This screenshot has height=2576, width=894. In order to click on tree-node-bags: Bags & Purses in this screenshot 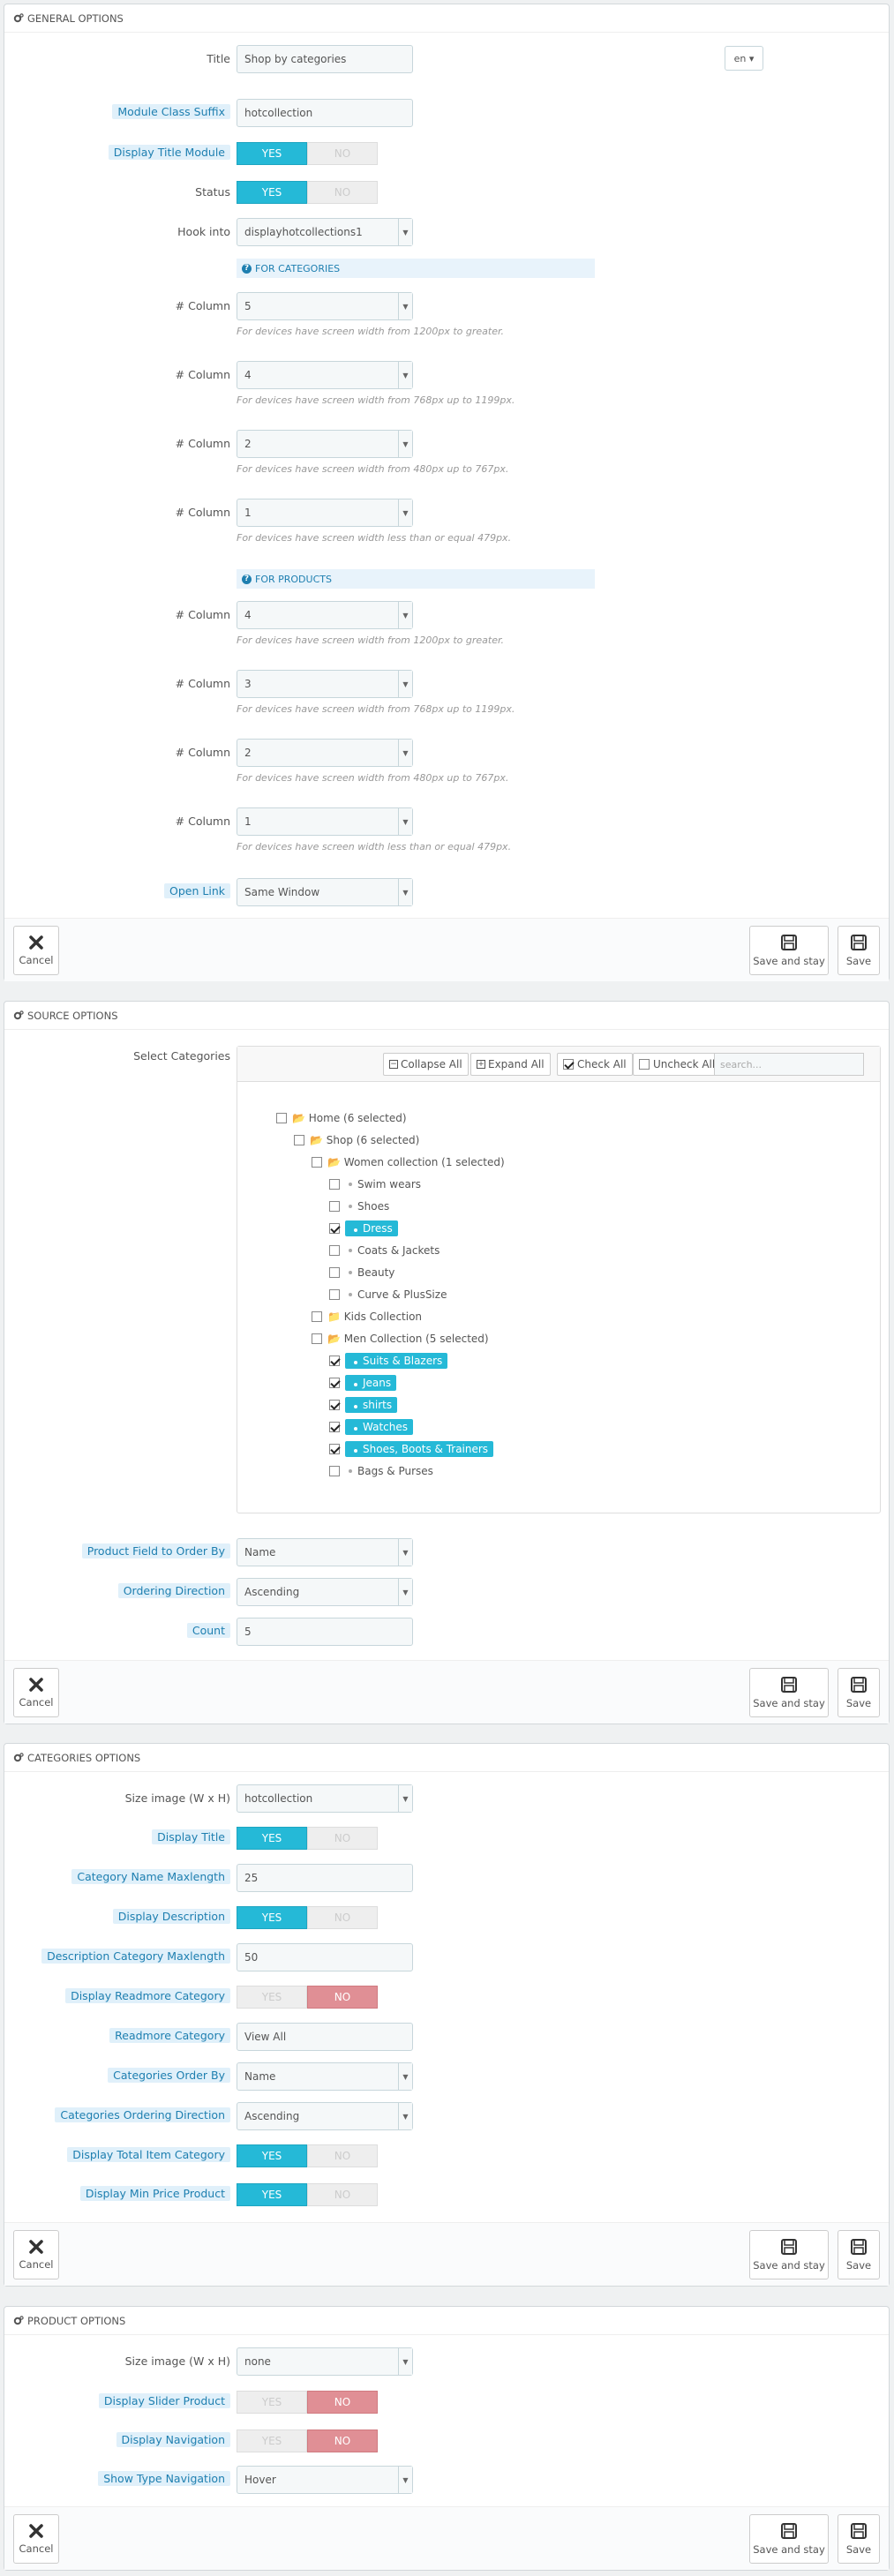, I will do `click(381, 1471)`.